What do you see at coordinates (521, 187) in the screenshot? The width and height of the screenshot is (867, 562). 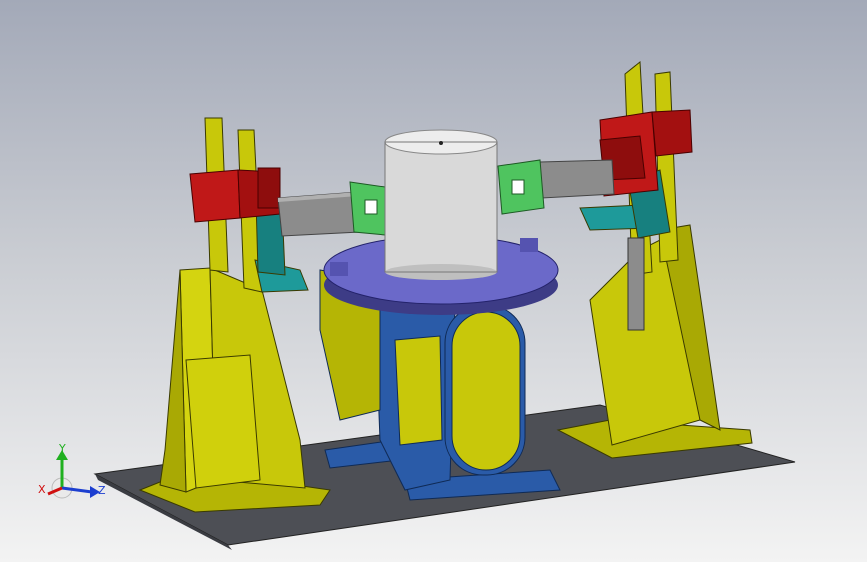 I see `right-clamp` at bounding box center [521, 187].